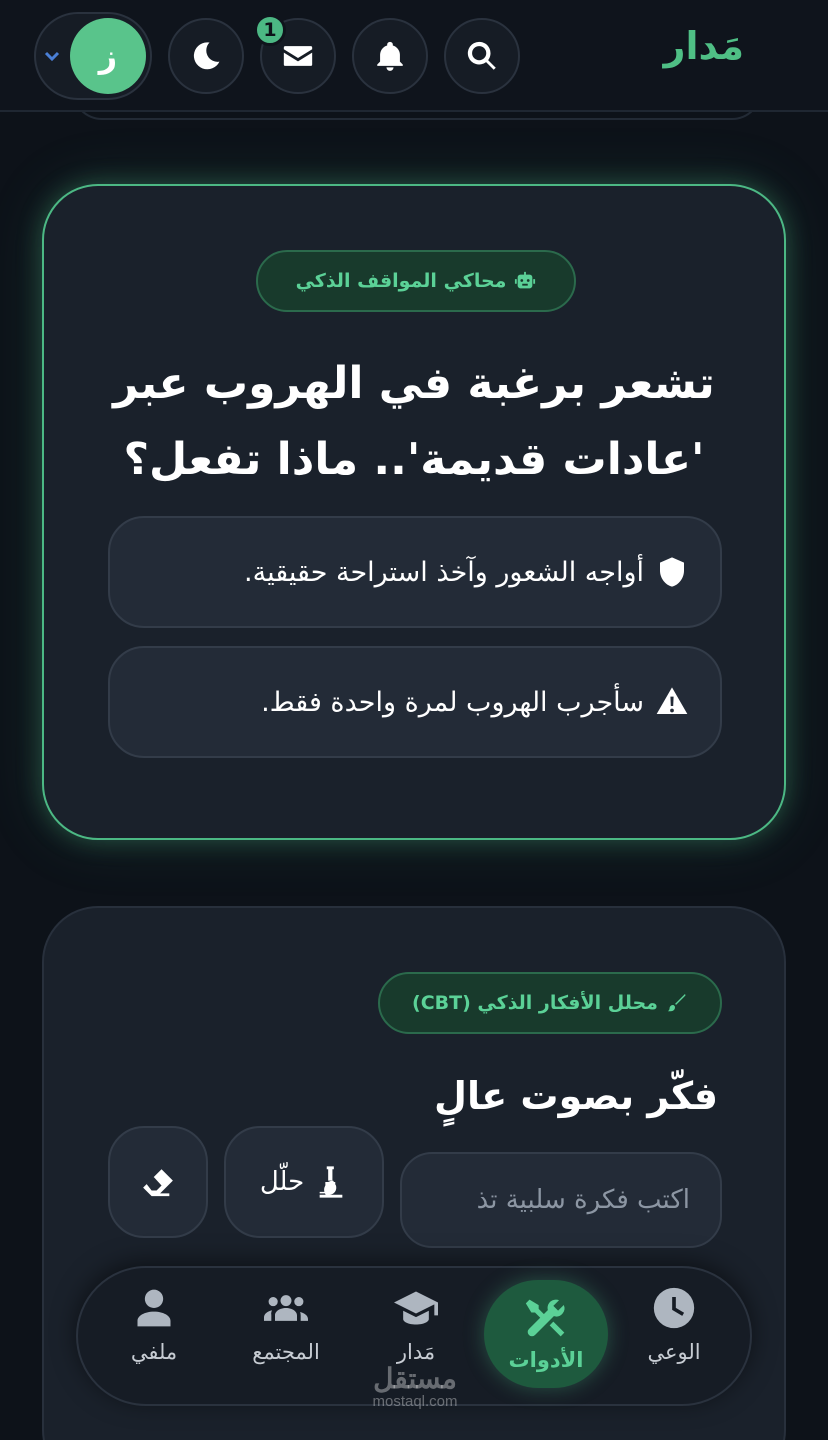  What do you see at coordinates (452, 702) in the screenshot?
I see `option-label: سأجرب الهروب لمرة واحدة فقط.` at bounding box center [452, 702].